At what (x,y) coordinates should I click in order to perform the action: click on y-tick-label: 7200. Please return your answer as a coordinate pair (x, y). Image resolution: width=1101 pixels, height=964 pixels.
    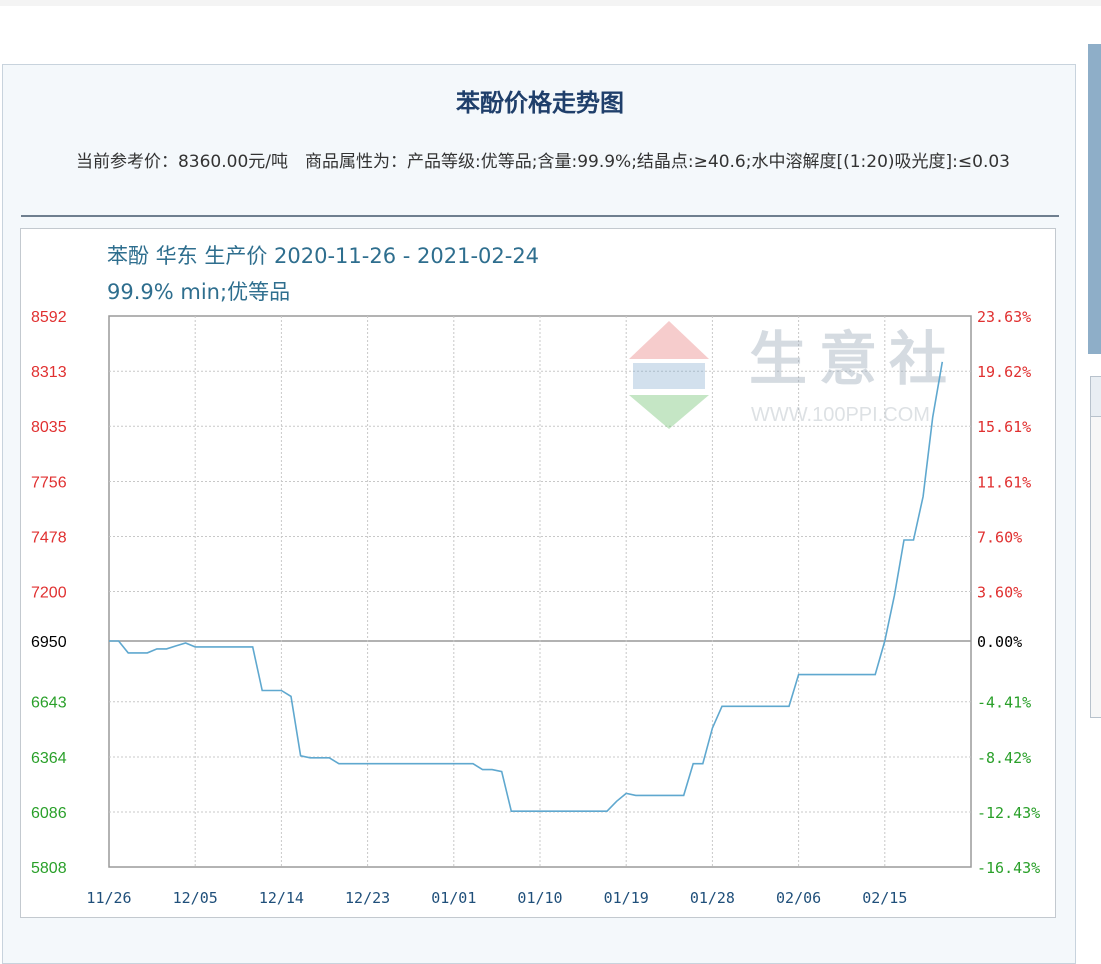
    Looking at the image, I should click on (49, 593).